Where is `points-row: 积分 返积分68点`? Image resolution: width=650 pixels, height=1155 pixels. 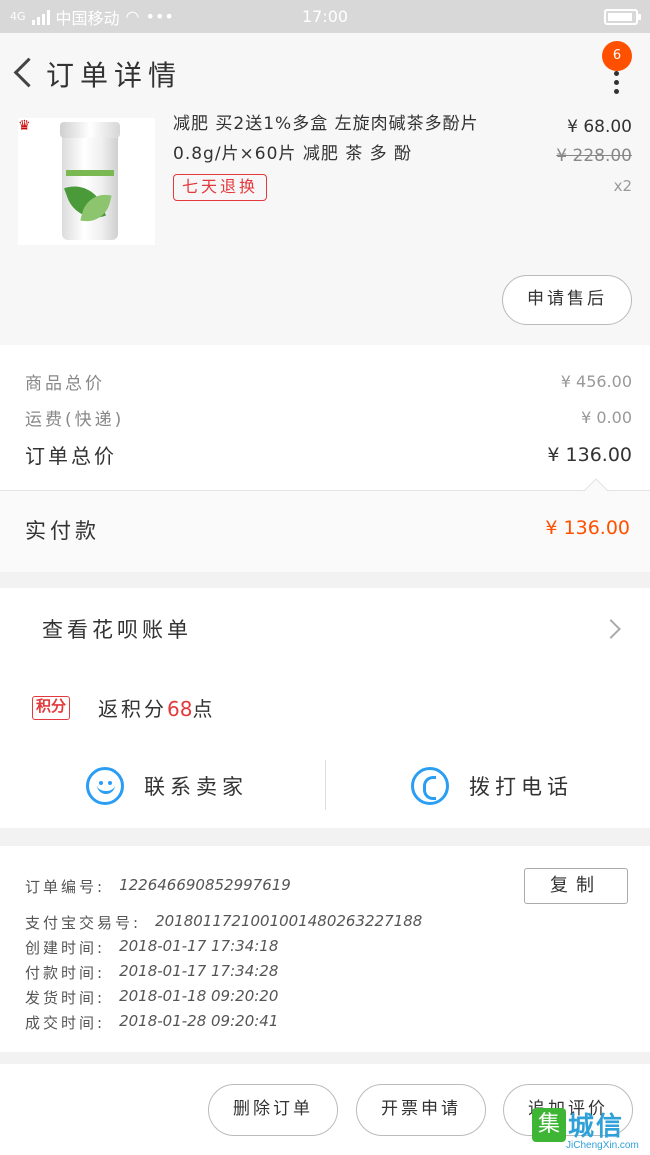 points-row: 积分 返积分68点 is located at coordinates (123, 707).